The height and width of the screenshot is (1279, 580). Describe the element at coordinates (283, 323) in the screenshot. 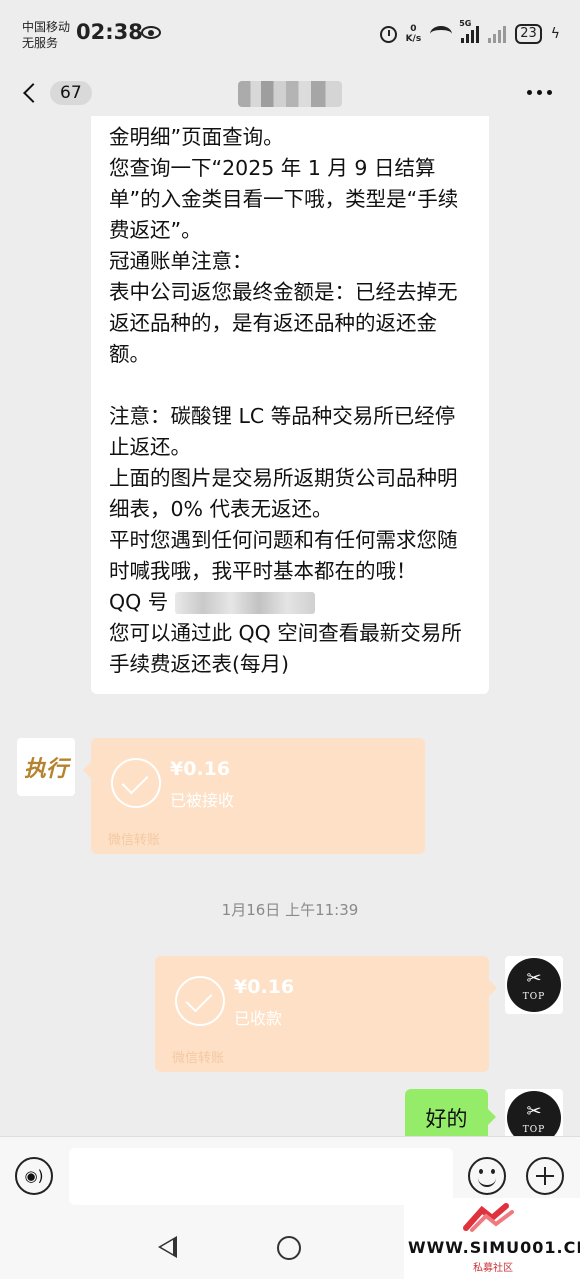

I see `message-line: 表中公司返您最终金额是：已经去掉无返还品种的，是有返还品种的返还金额。` at that location.